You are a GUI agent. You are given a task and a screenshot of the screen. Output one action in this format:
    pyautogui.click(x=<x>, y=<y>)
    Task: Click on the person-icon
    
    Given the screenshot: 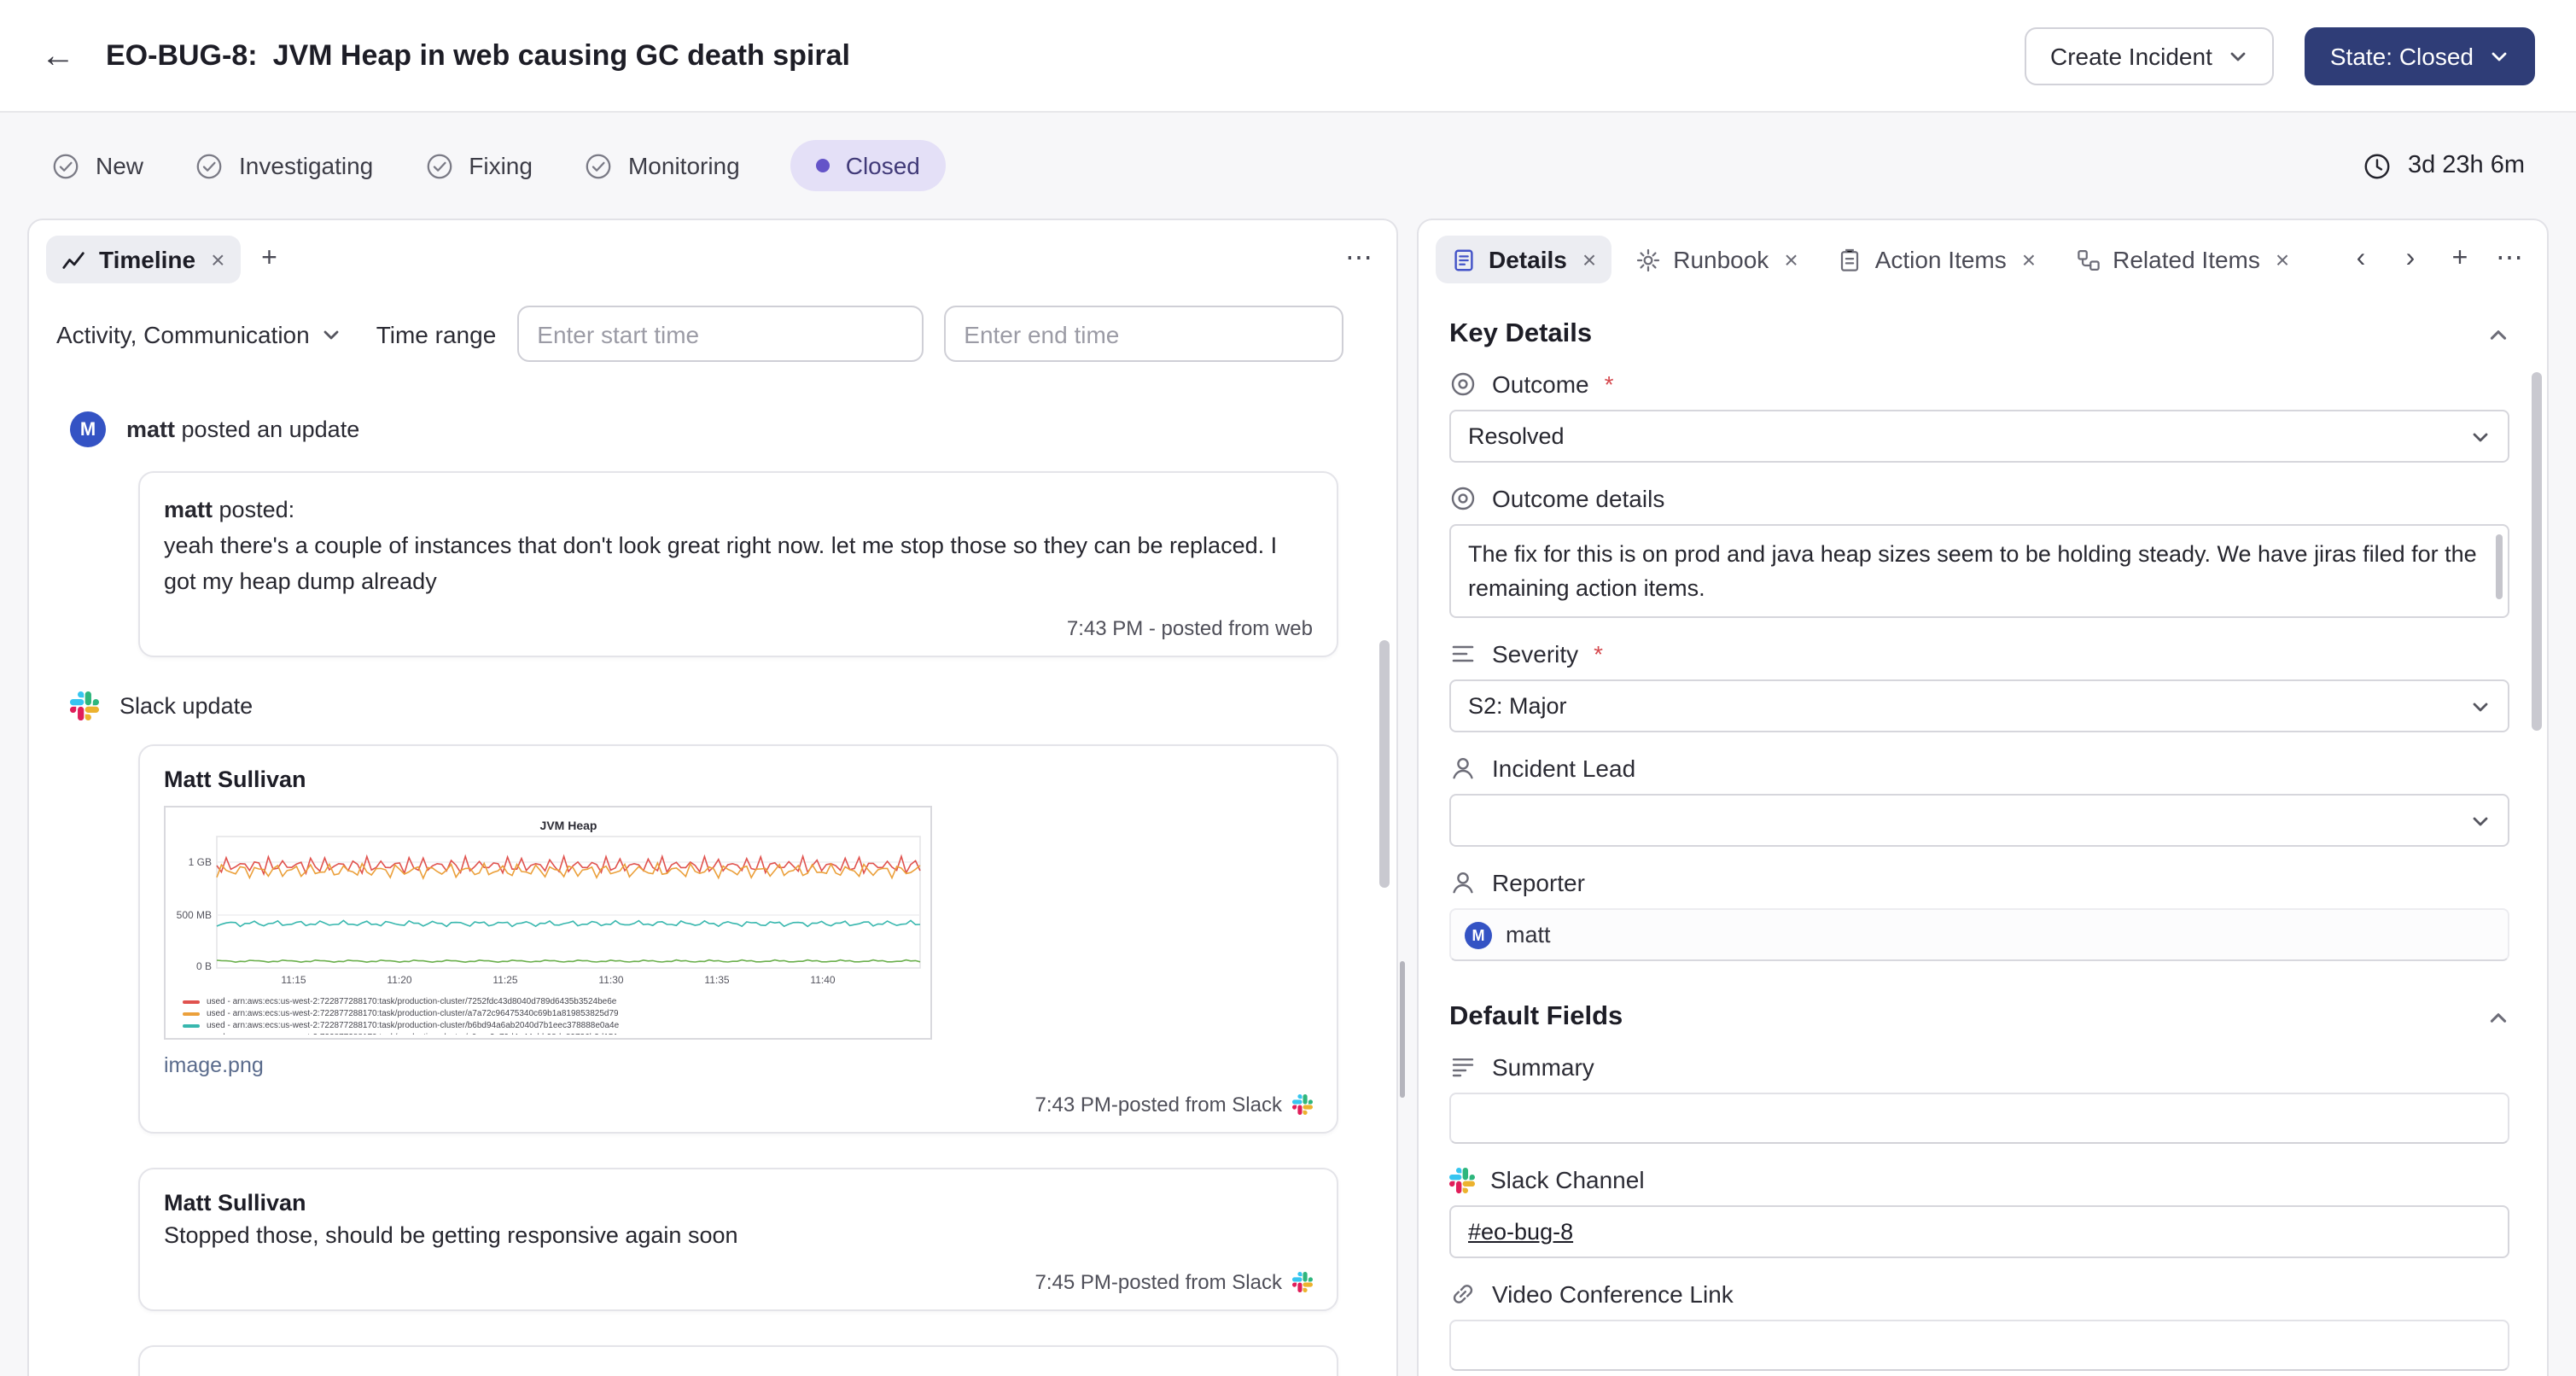 What is the action you would take?
    pyautogui.click(x=1463, y=768)
    